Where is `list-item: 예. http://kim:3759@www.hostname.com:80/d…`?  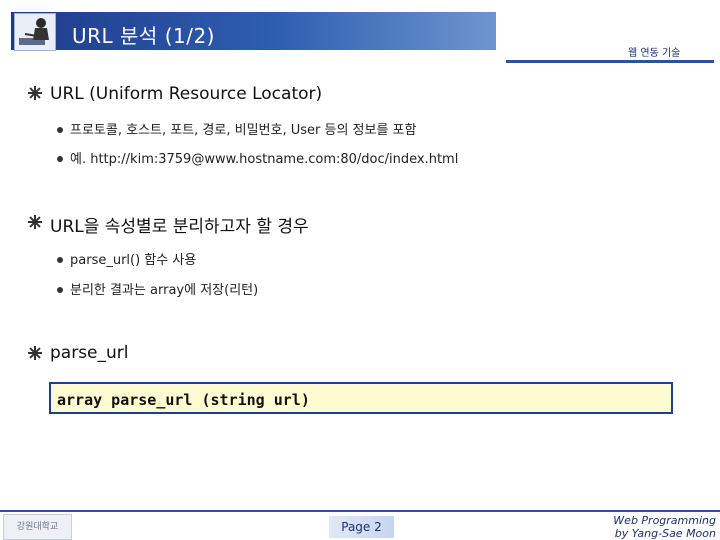
list-item: 예. http://kim:3759@www.hostname.com:80/d… is located at coordinates (264, 159).